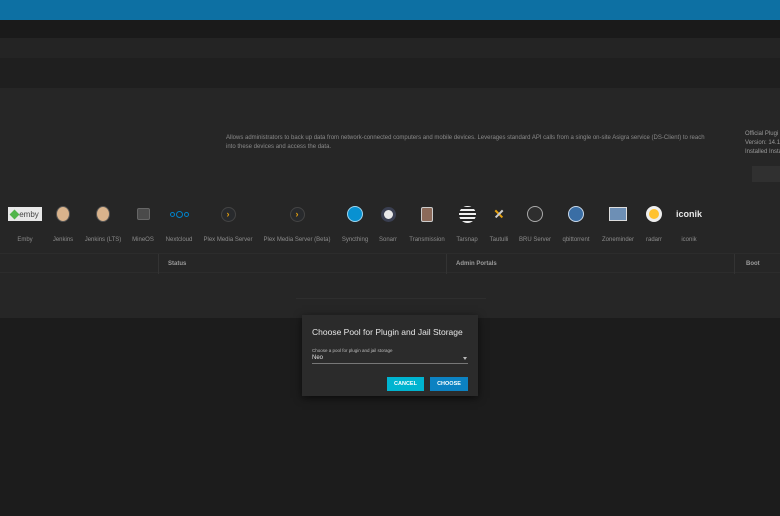 Image resolution: width=780 pixels, height=516 pixels. I want to click on plugin-label: Sonarr, so click(387, 240).